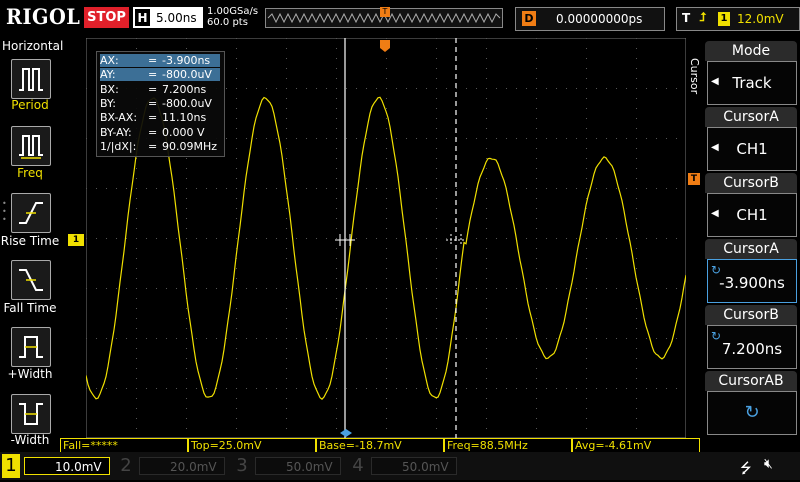  What do you see at coordinates (31, 414) in the screenshot?
I see `negative-width-button` at bounding box center [31, 414].